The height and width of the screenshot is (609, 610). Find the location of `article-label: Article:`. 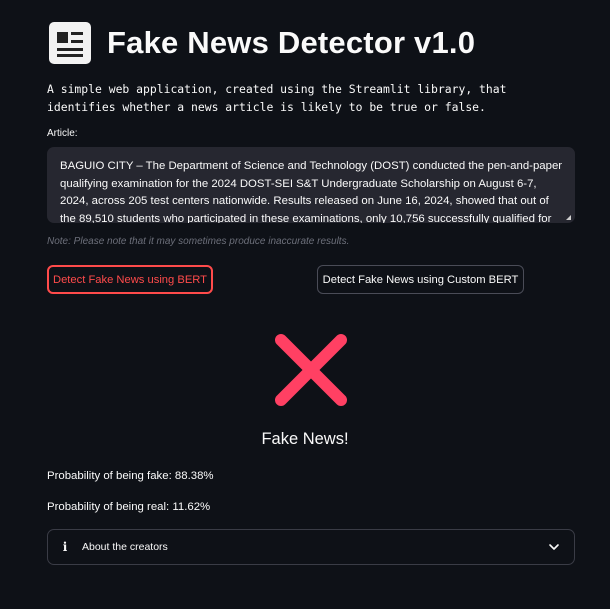

article-label: Article: is located at coordinates (62, 133).